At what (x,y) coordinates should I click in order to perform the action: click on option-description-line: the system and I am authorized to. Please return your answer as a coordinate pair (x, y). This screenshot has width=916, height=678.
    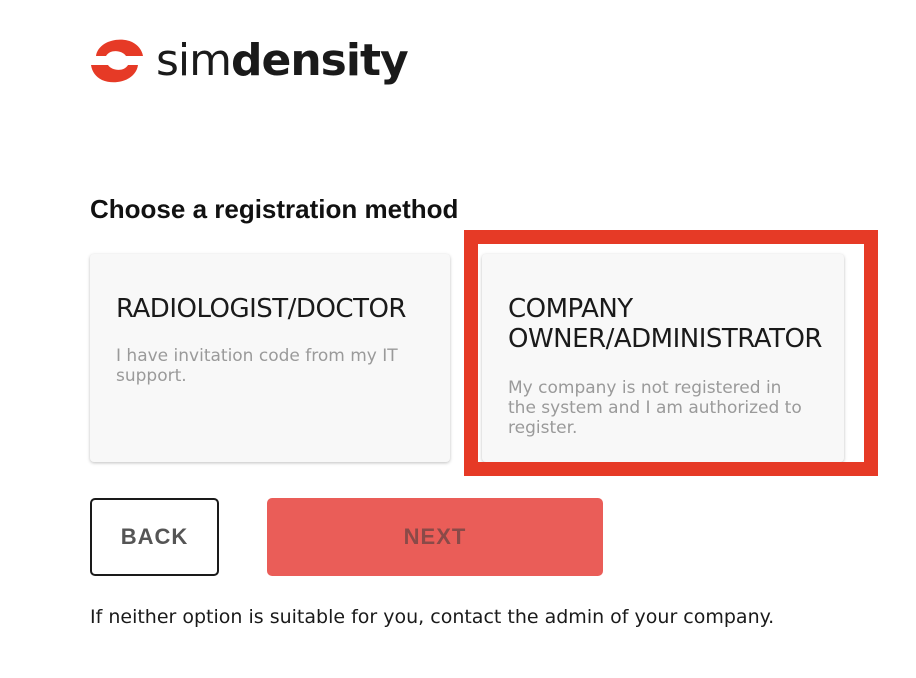
    Looking at the image, I should click on (655, 408).